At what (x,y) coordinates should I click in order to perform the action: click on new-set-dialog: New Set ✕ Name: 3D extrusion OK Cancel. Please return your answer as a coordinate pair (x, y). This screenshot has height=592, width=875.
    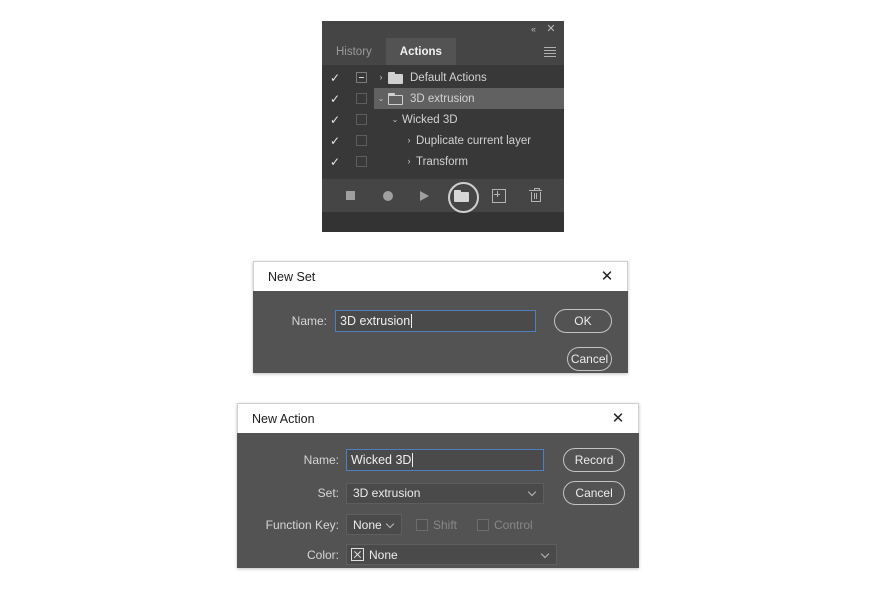
    Looking at the image, I should click on (440, 317).